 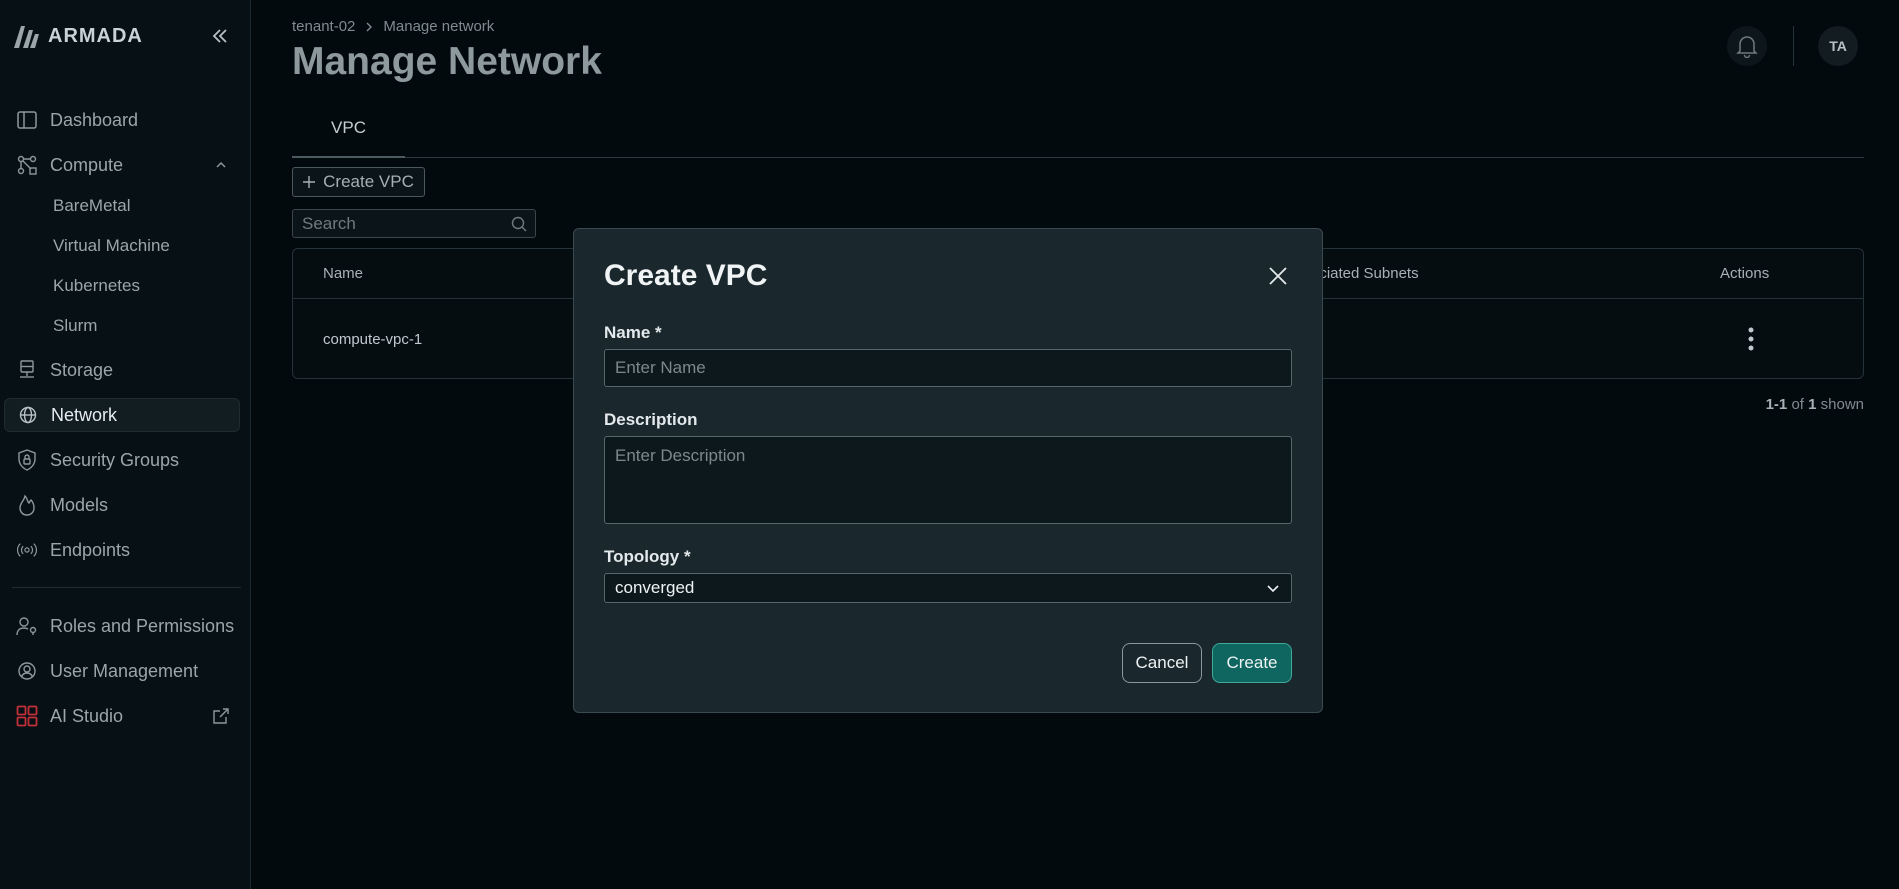 What do you see at coordinates (1842, 404) in the screenshot?
I see `pagination-suffix: shown` at bounding box center [1842, 404].